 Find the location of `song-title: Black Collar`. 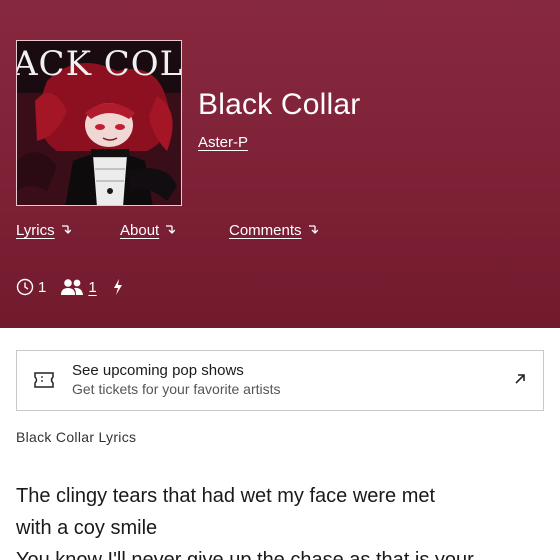

song-title: Black Collar is located at coordinates (279, 104).